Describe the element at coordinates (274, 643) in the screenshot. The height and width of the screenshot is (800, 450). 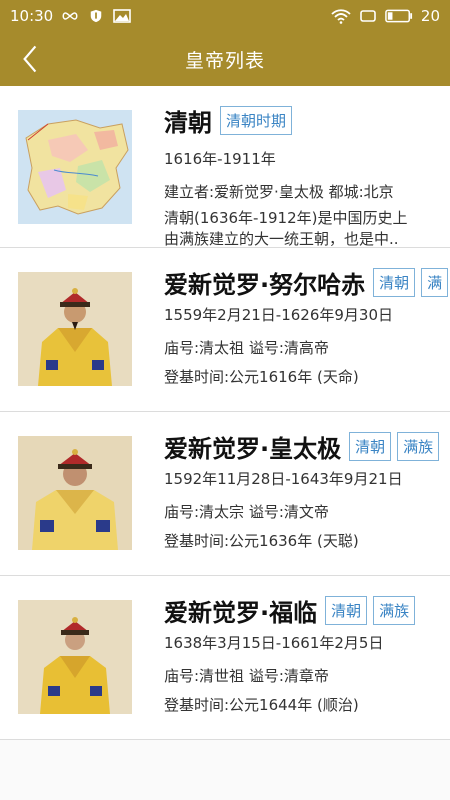
I see `emperor-dates: 1638年3月15日-1661年2月5日` at that location.